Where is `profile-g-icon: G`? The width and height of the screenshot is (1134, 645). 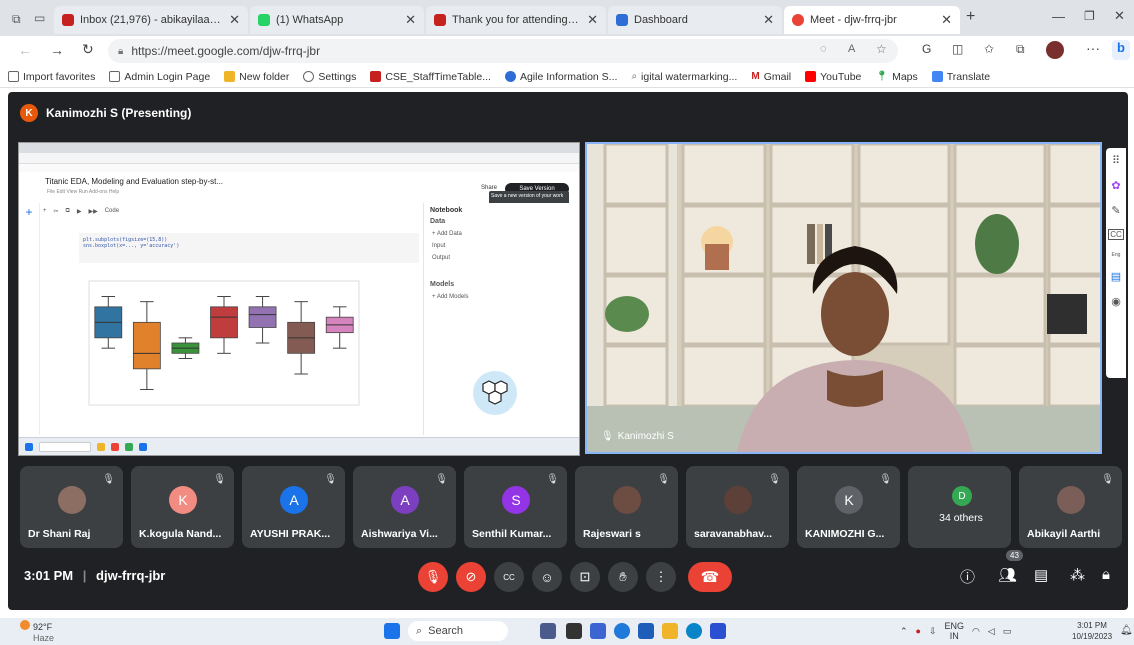 profile-g-icon: G is located at coordinates (926, 49).